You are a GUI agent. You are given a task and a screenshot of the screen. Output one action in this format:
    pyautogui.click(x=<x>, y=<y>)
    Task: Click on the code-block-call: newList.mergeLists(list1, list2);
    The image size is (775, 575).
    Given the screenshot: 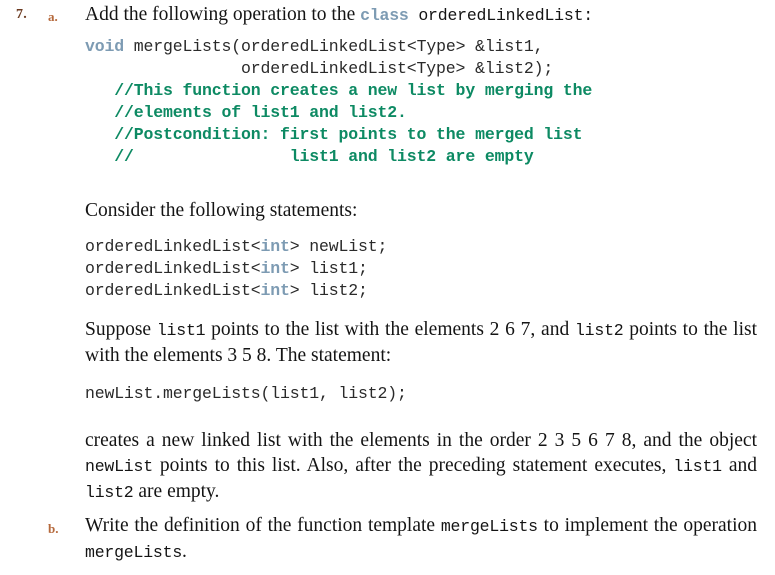 What is the action you would take?
    pyautogui.click(x=246, y=393)
    